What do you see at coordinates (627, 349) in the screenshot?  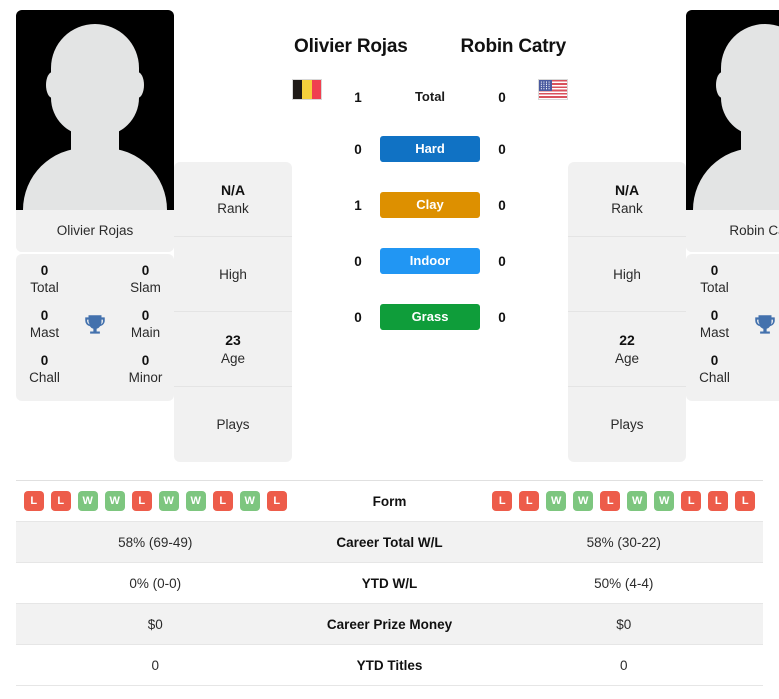 I see `right-age-row: 22 Age` at bounding box center [627, 349].